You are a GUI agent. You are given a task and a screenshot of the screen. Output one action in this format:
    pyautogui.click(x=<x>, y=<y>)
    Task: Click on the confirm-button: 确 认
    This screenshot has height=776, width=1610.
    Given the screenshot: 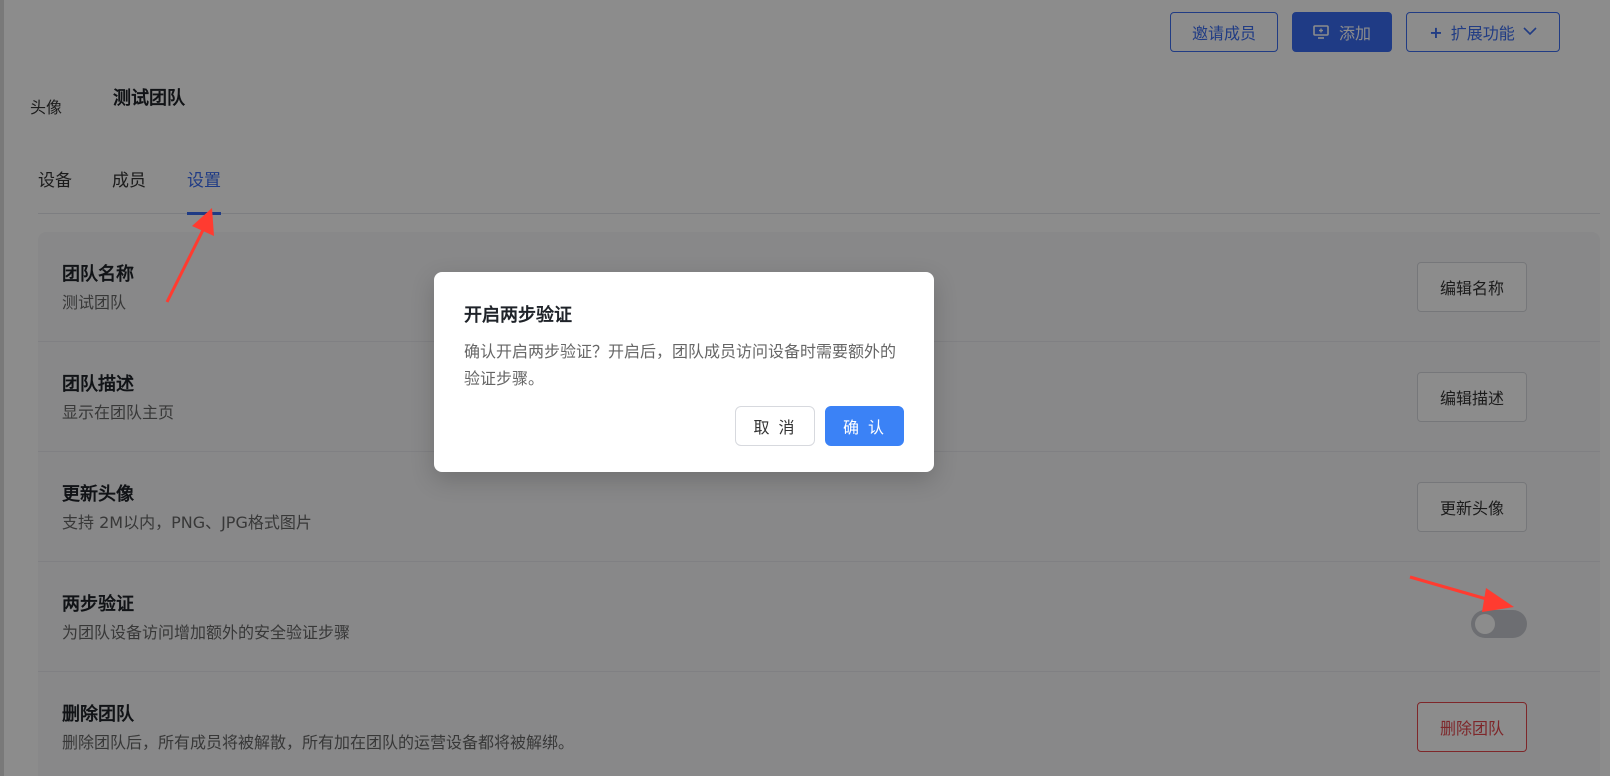 What is the action you would take?
    pyautogui.click(x=864, y=426)
    